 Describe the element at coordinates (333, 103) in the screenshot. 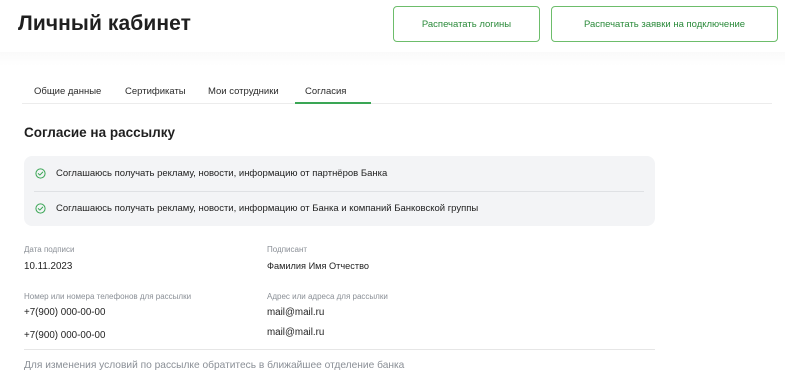

I see `active-tab-indicator` at that location.